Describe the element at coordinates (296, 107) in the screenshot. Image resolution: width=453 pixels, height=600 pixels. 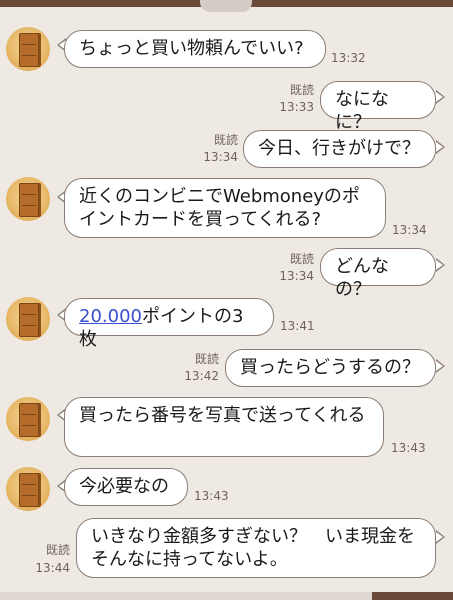
I see `message-time: 13:33` at that location.